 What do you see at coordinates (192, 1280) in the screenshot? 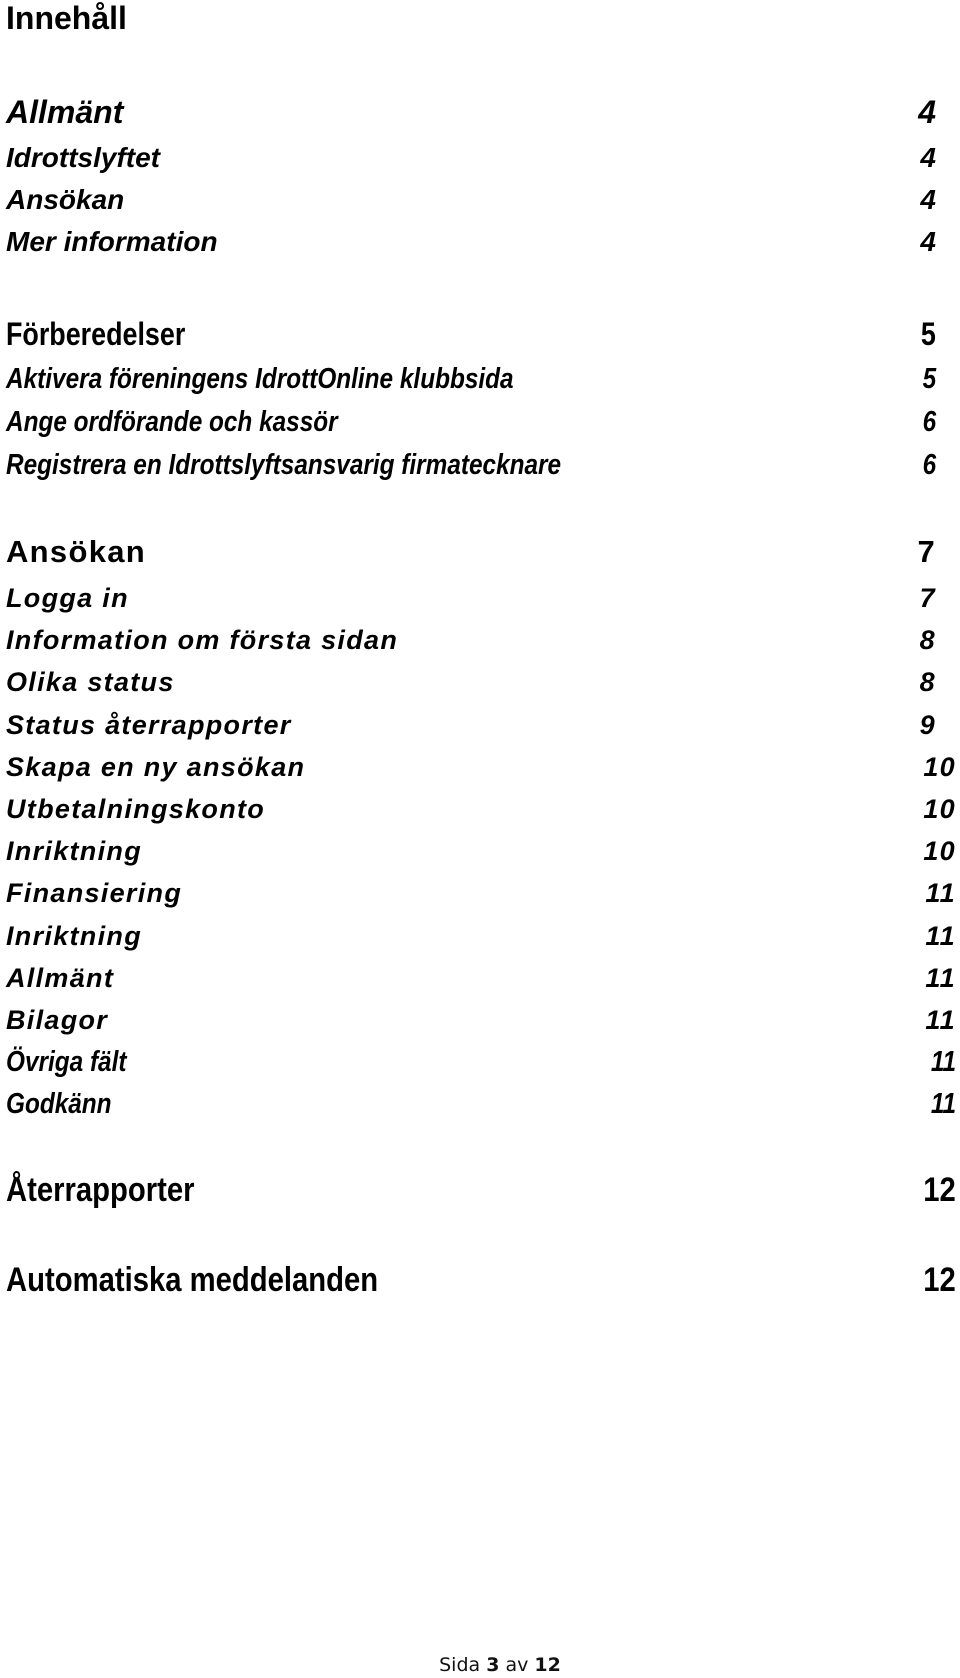
I see `toc-label: Automatiska meddelanden` at bounding box center [192, 1280].